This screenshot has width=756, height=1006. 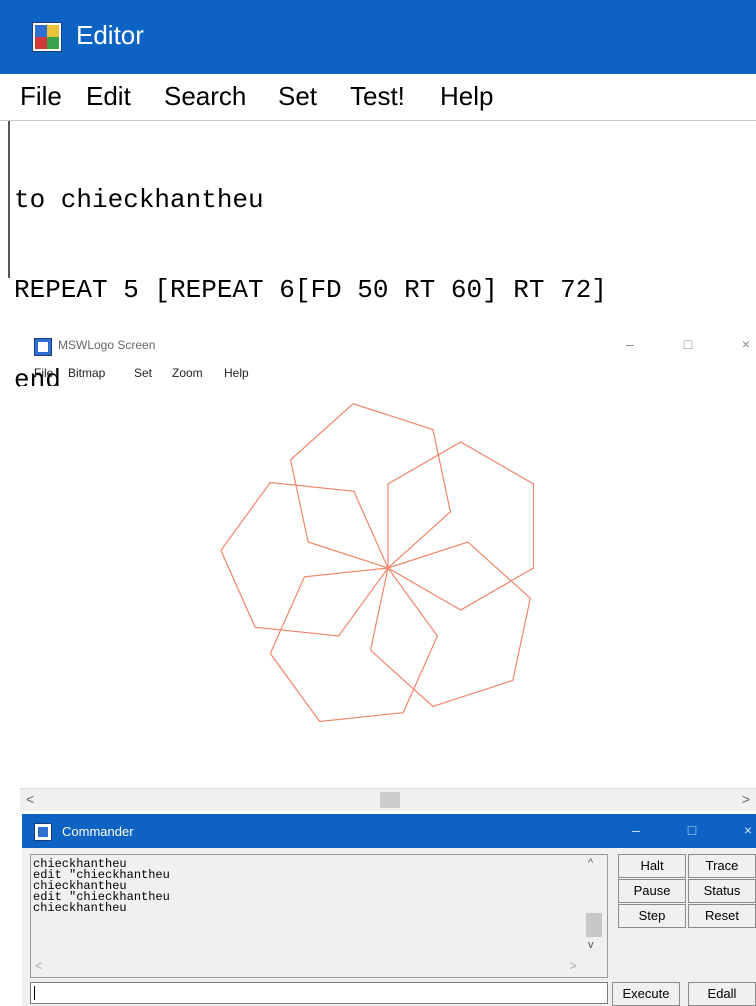 What do you see at coordinates (41, 96) in the screenshot?
I see `editor-menu-file: File` at bounding box center [41, 96].